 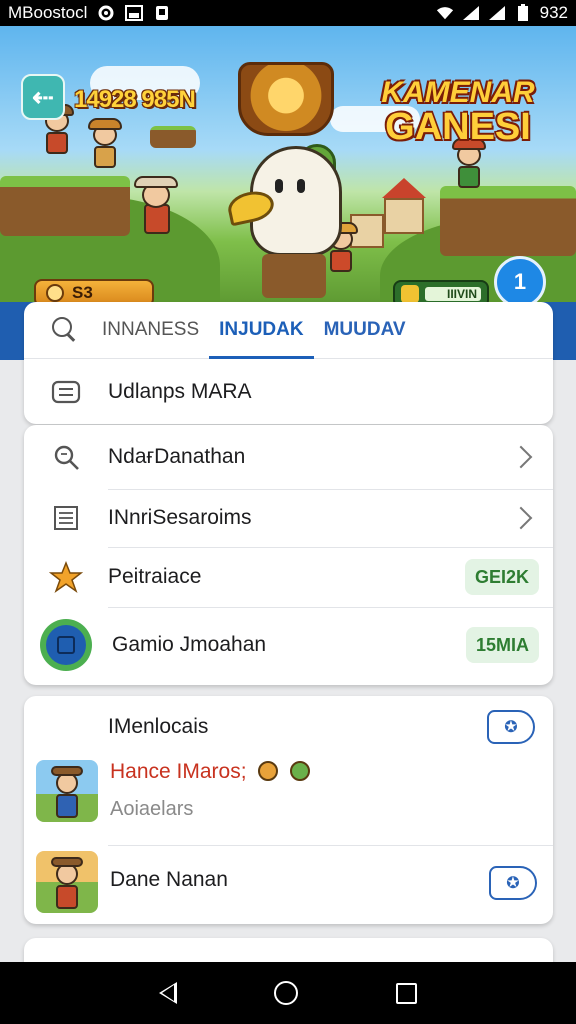 What do you see at coordinates (106, 13) in the screenshot?
I see `settings-icon` at bounding box center [106, 13].